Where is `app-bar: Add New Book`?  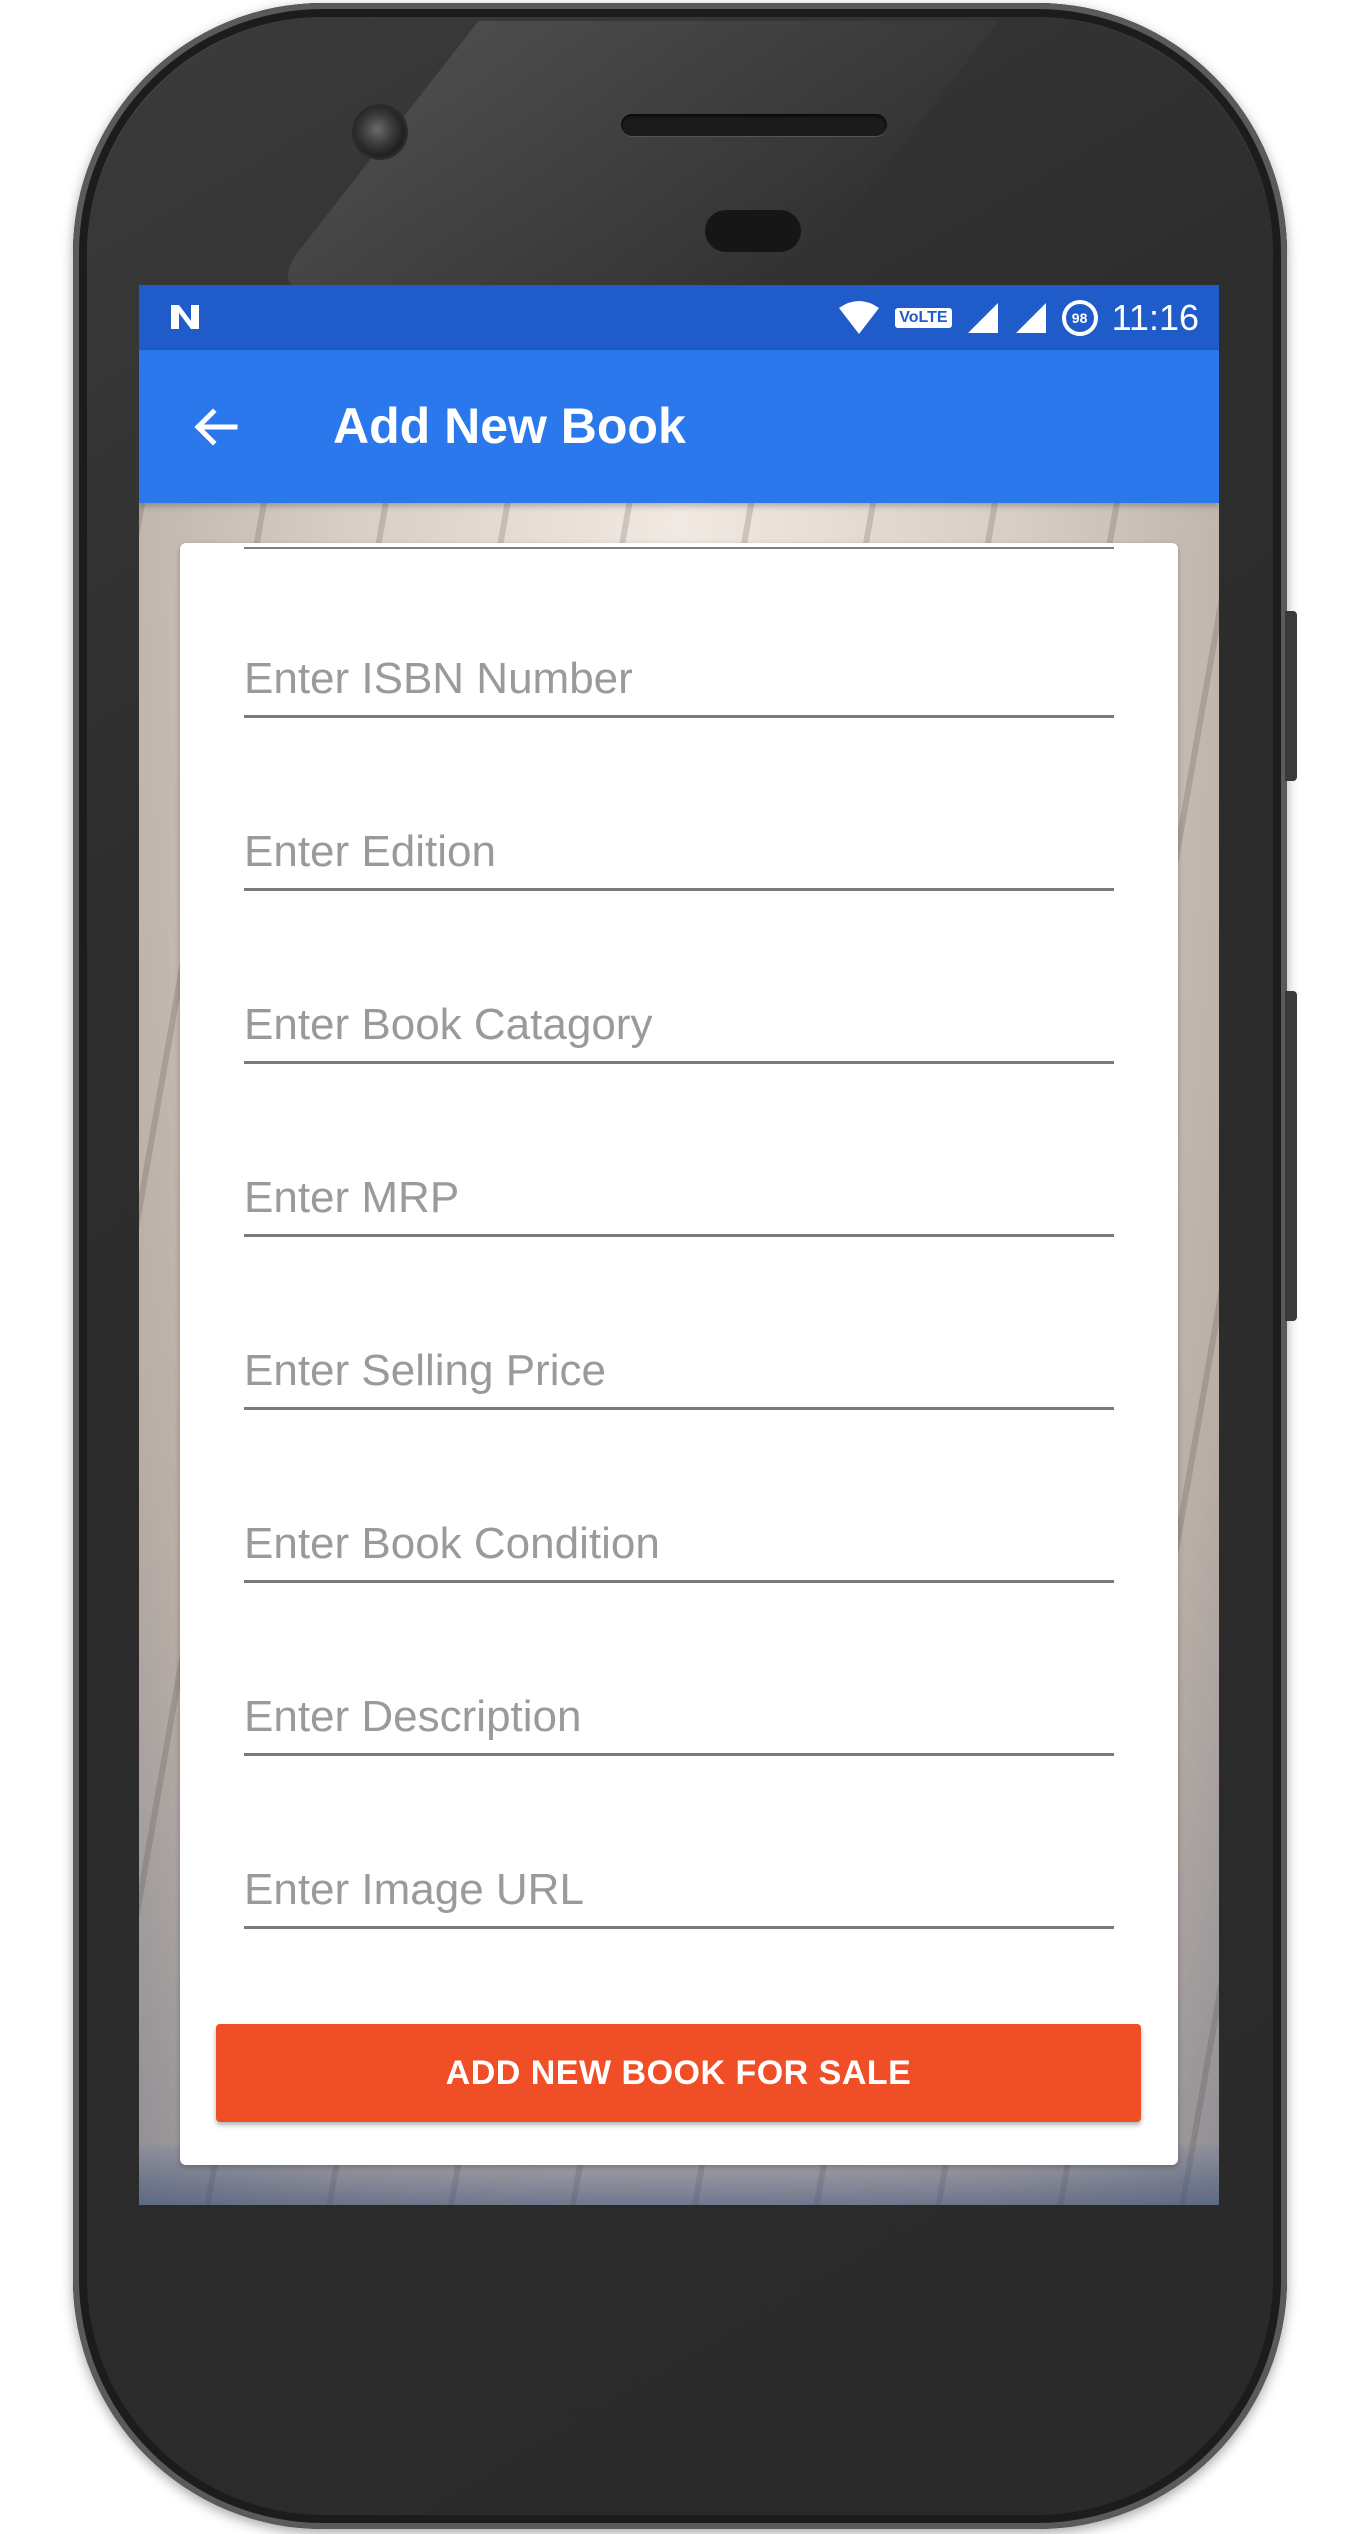
app-bar: Add New Book is located at coordinates (679, 426).